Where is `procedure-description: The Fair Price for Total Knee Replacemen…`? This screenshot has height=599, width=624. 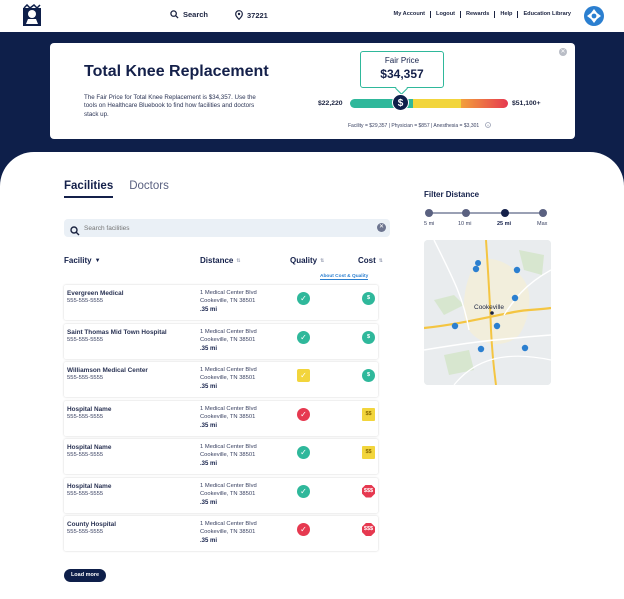 procedure-description: The Fair Price for Total Knee Replacemen… is located at coordinates (170, 106).